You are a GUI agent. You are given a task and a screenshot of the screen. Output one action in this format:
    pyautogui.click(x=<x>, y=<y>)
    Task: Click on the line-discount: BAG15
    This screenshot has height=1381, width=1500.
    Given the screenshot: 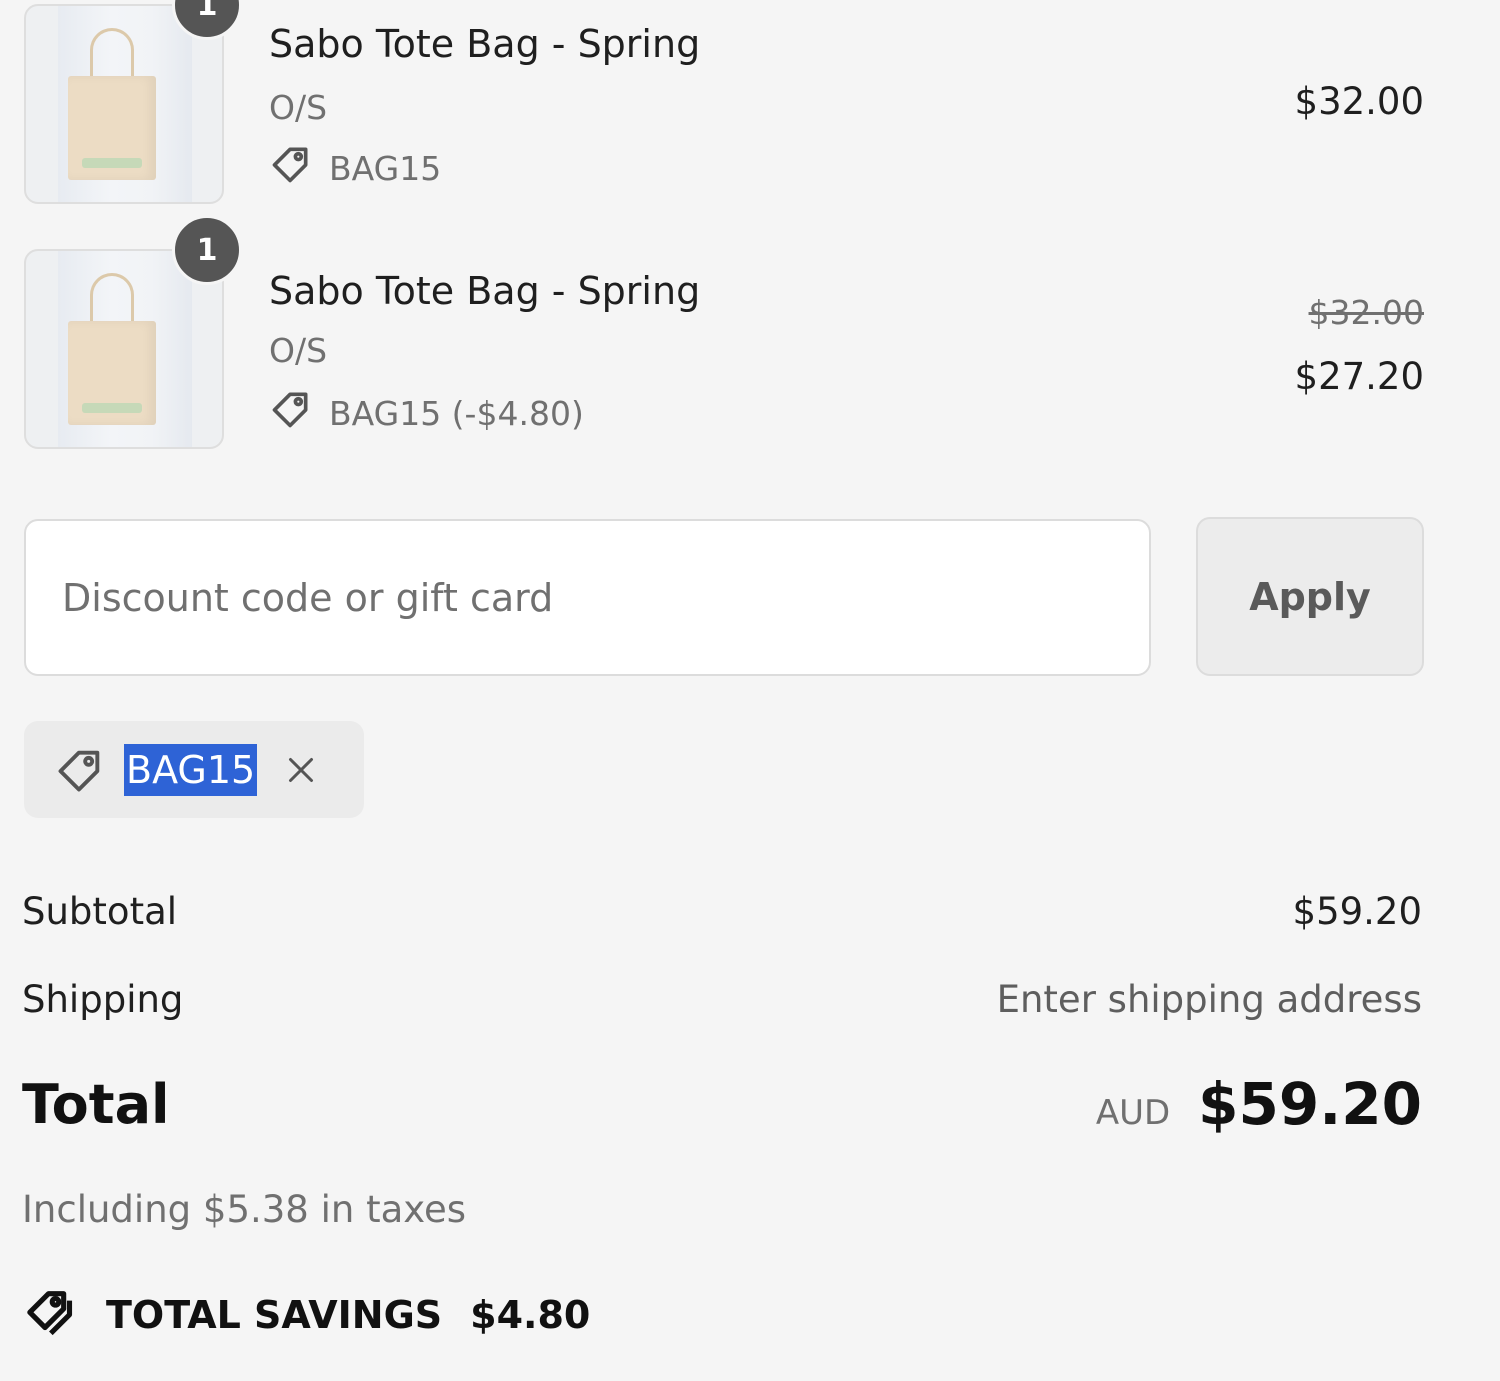 What is the action you would take?
    pyautogui.click(x=355, y=168)
    